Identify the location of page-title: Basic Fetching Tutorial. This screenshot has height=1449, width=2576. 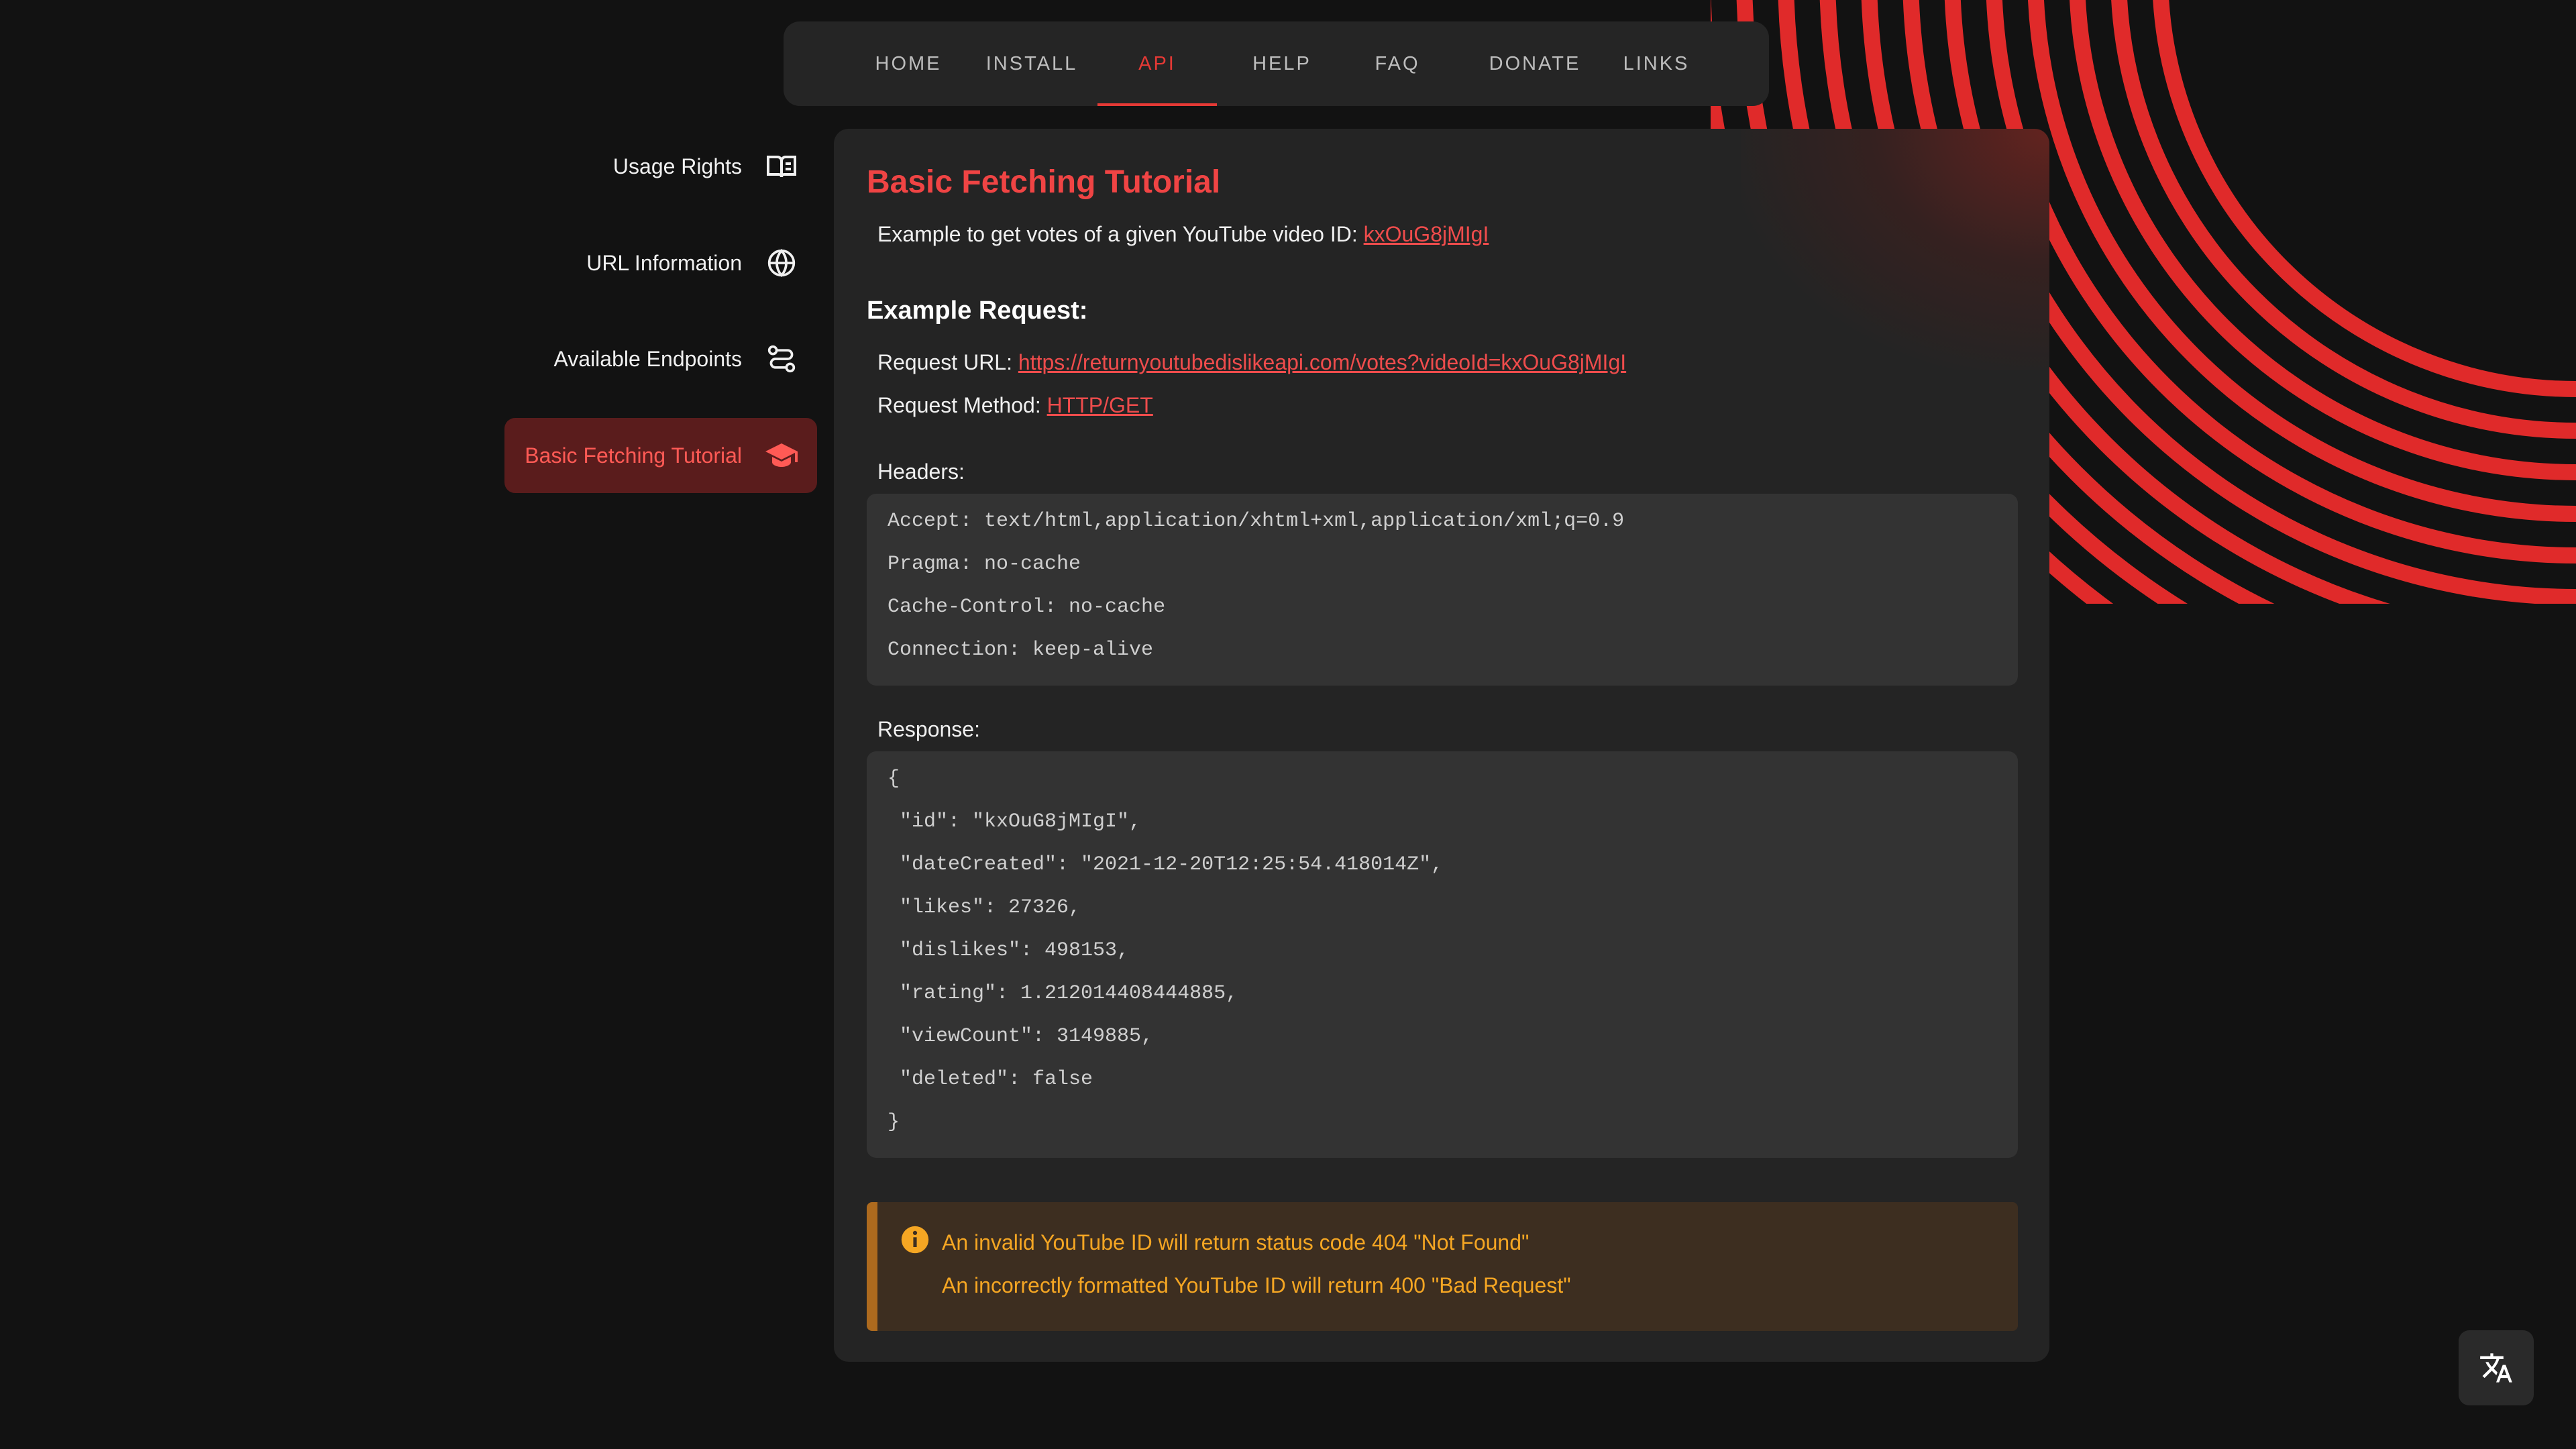
(1044, 182).